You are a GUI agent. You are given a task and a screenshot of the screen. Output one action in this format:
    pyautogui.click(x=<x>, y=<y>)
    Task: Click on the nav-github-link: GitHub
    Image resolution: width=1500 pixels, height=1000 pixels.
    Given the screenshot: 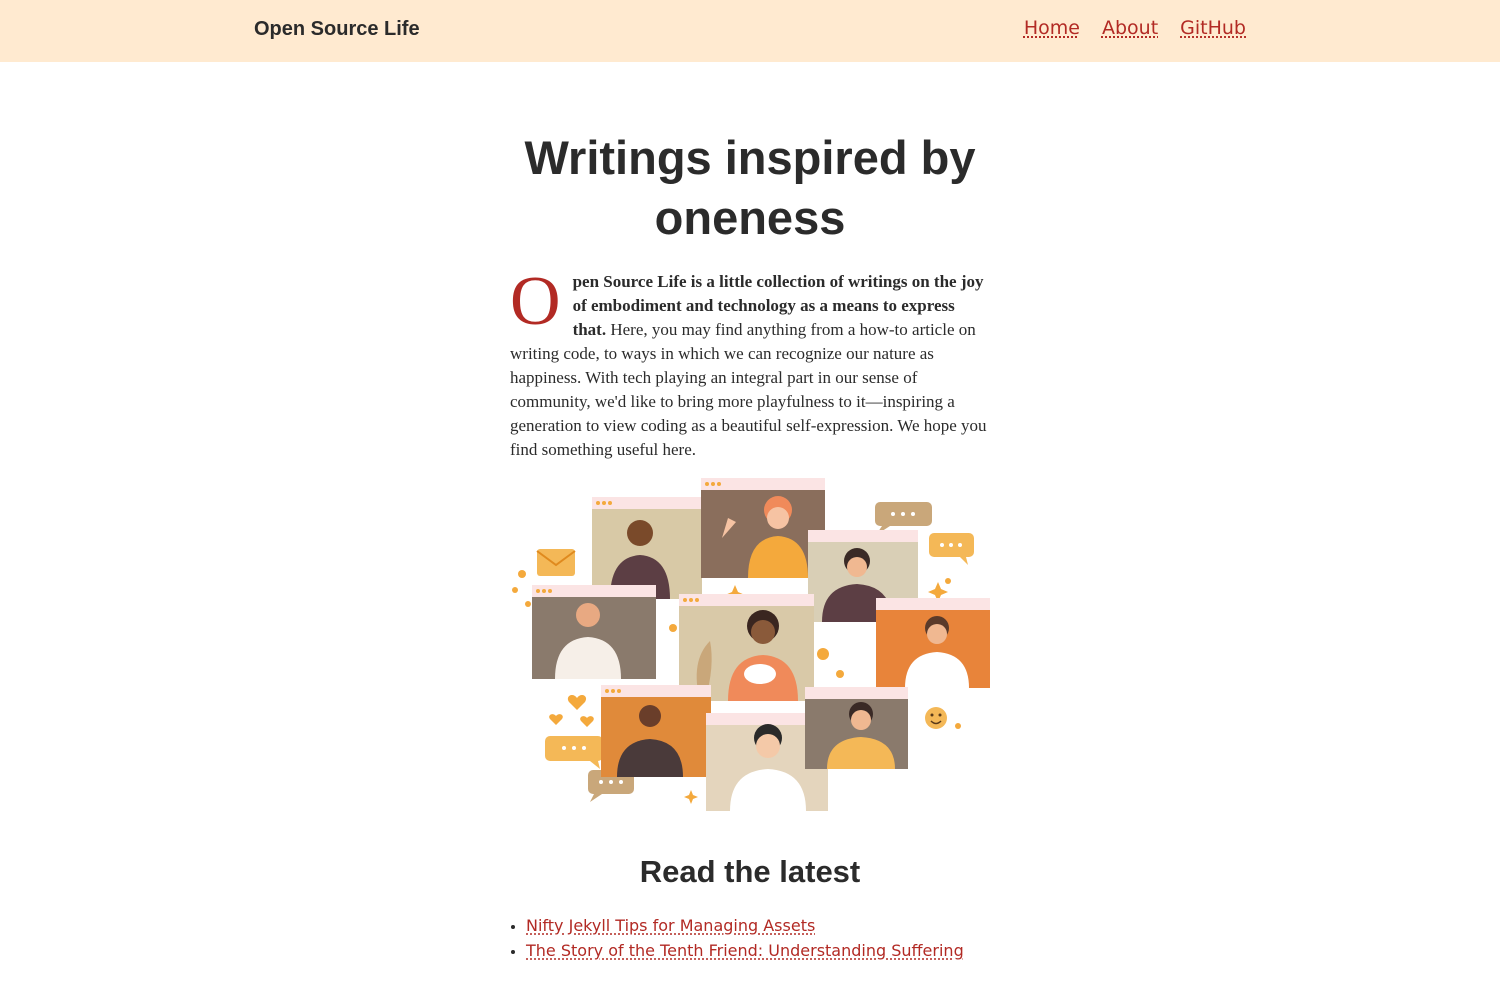 What is the action you would take?
    pyautogui.click(x=1213, y=28)
    